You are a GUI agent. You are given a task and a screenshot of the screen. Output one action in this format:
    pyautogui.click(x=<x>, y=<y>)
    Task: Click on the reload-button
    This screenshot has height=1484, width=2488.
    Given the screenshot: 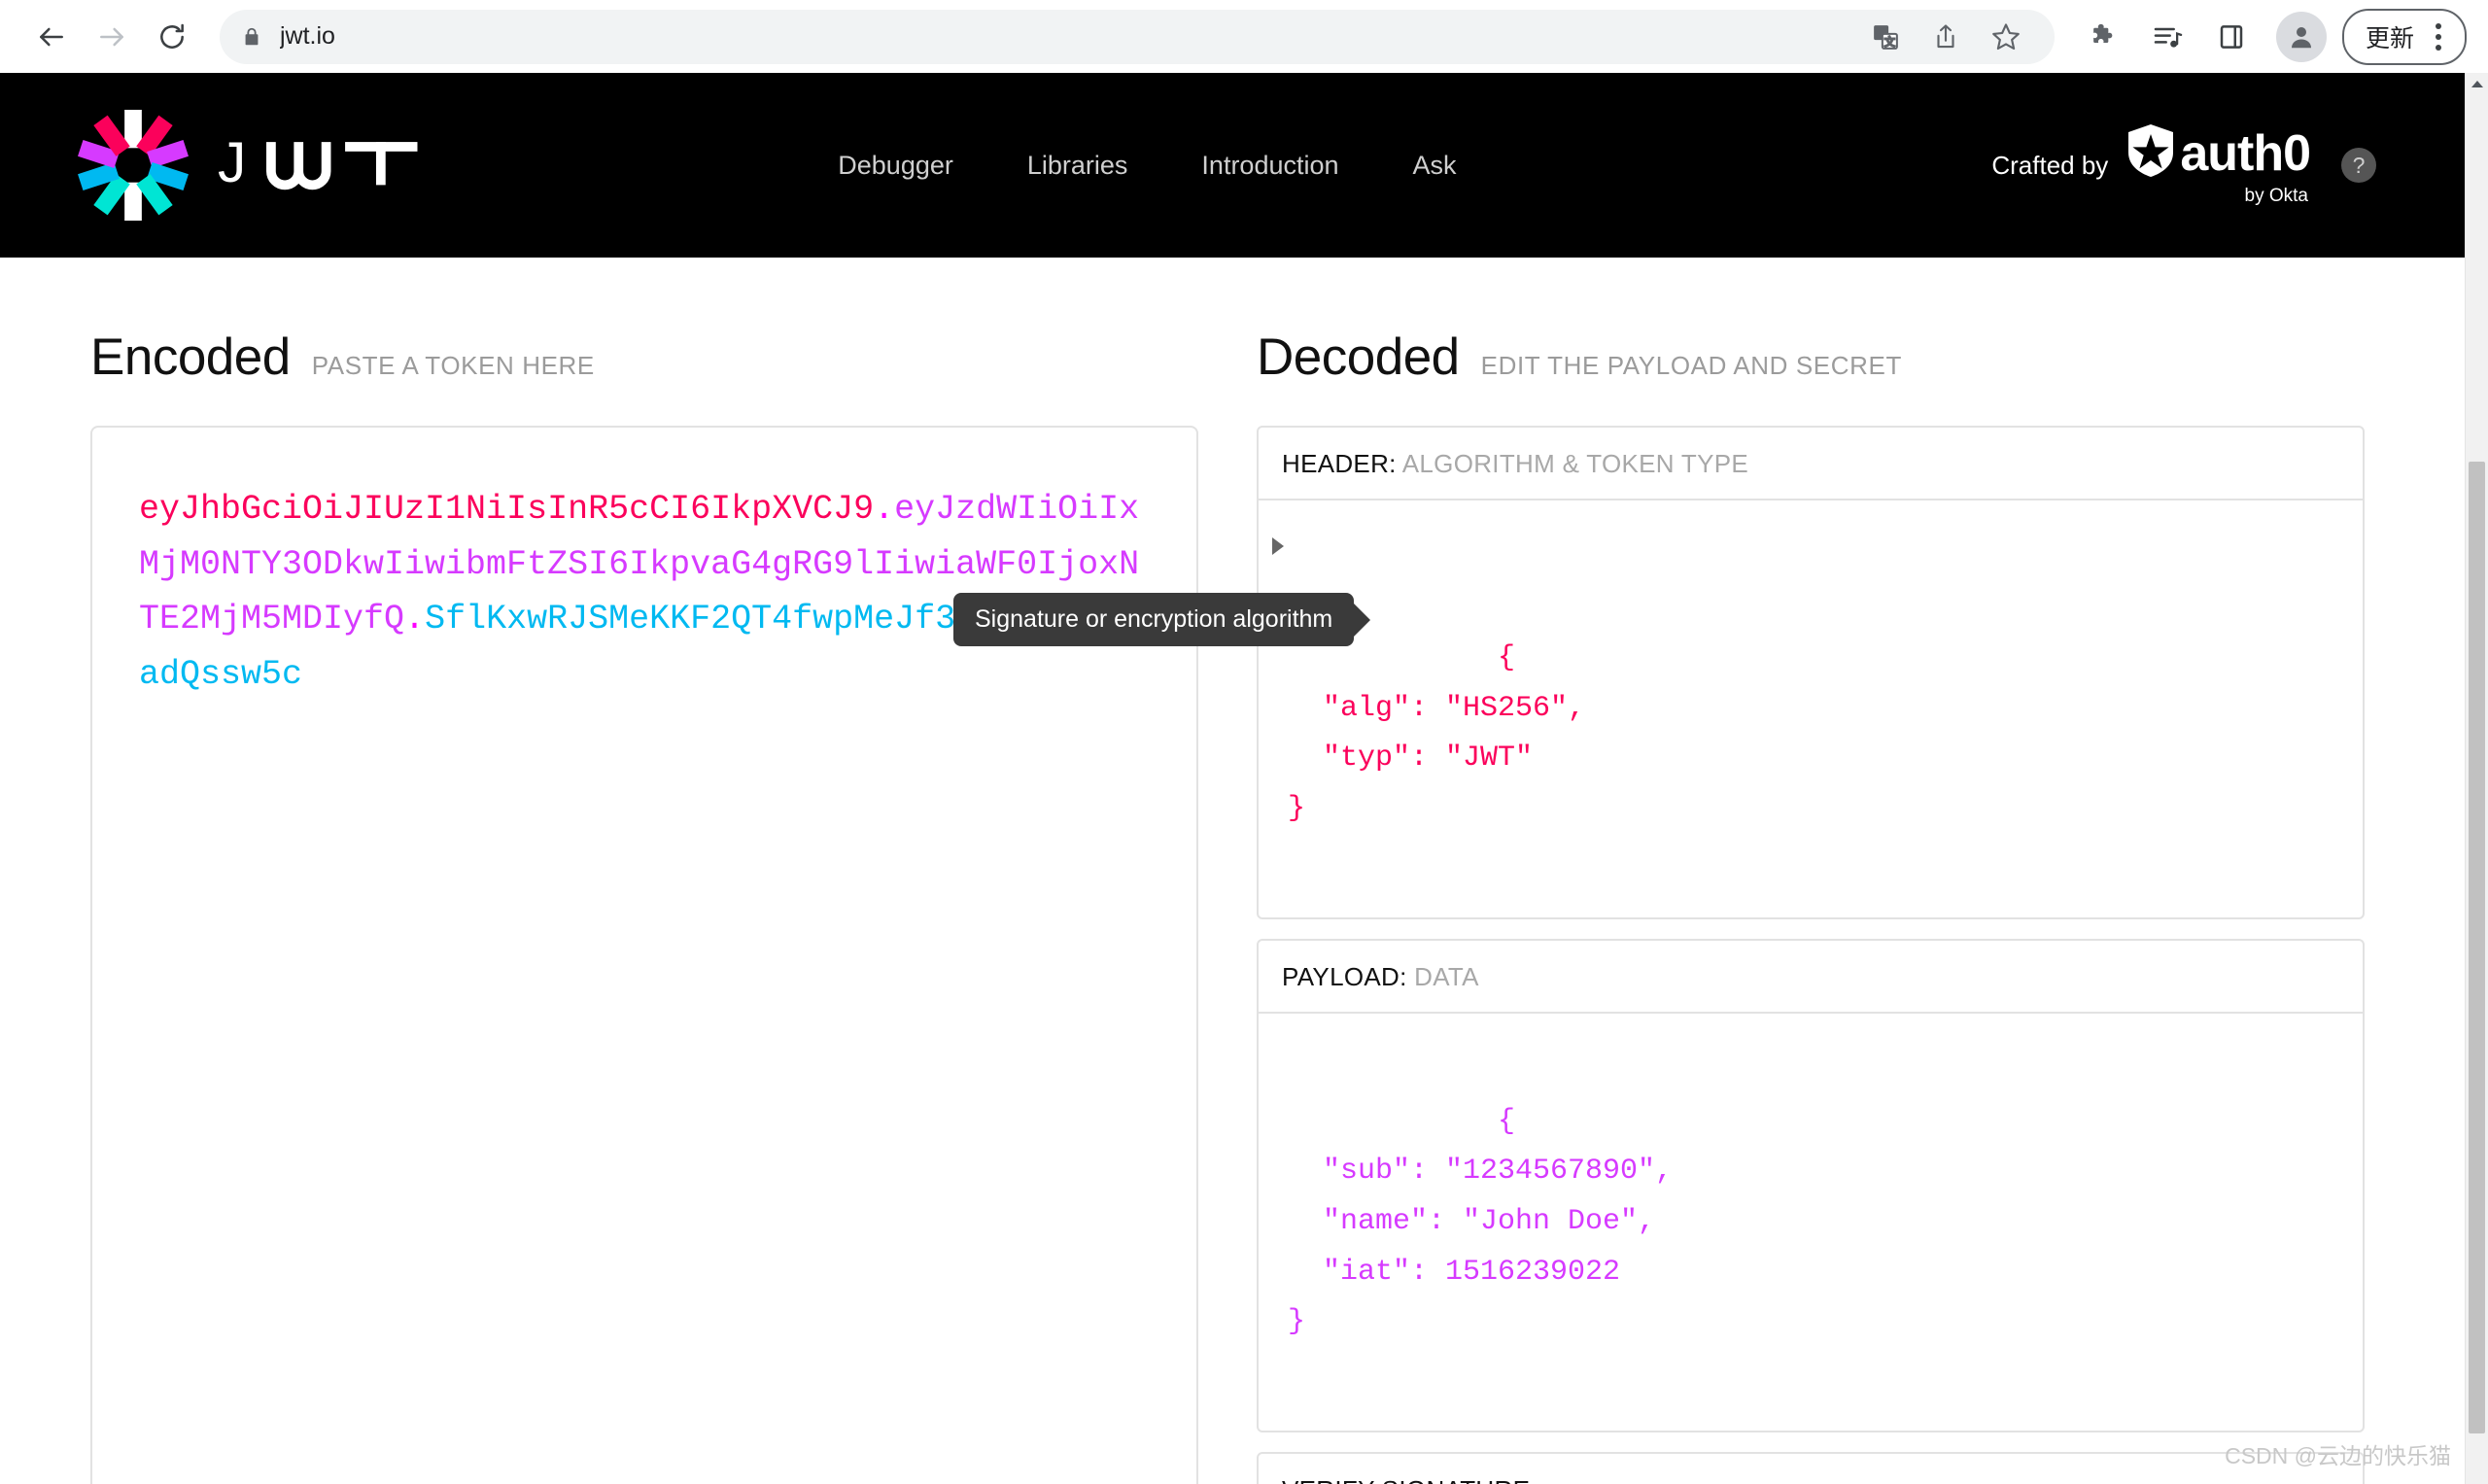 What is the action you would take?
    pyautogui.click(x=172, y=37)
    